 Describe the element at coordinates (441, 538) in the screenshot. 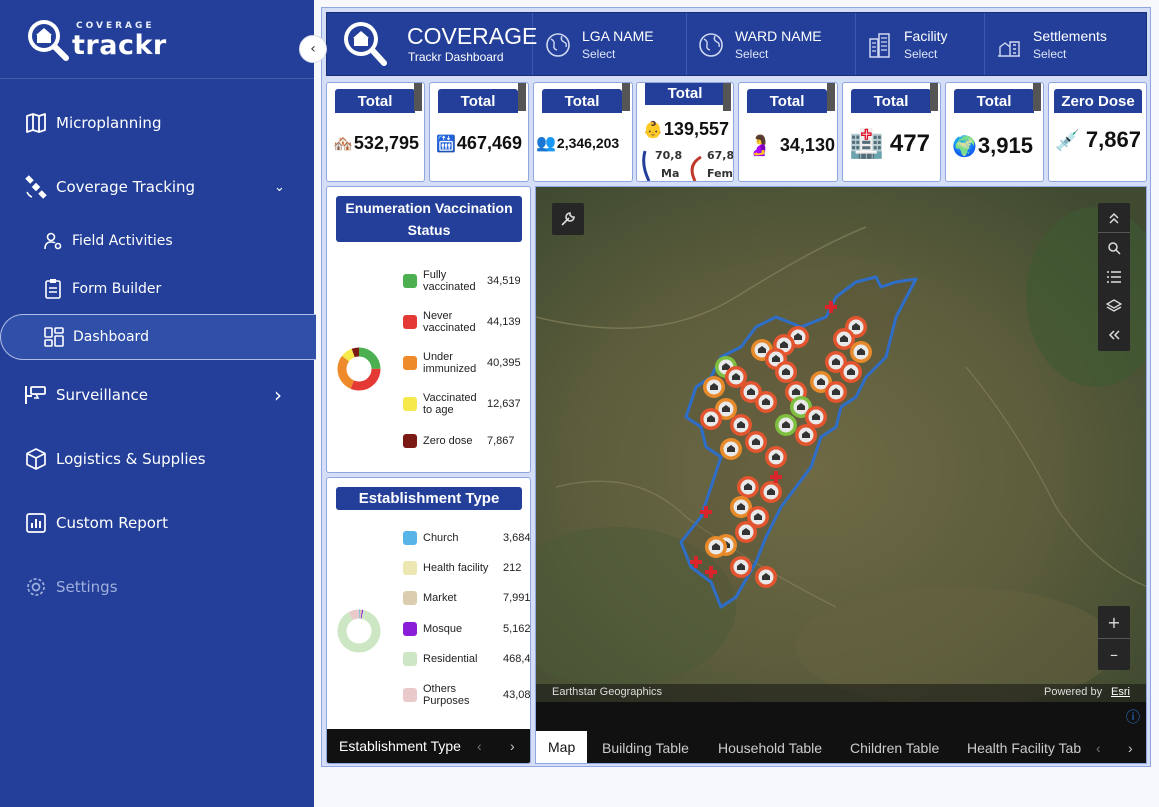

I see `legend-label: Church` at that location.